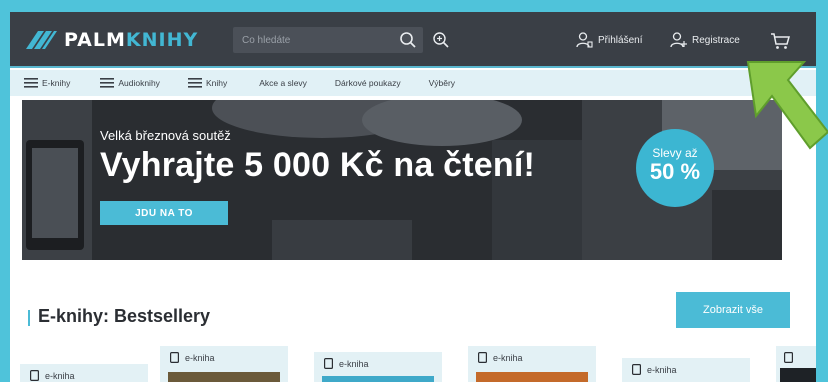 This screenshot has width=828, height=382. Describe the element at coordinates (675, 153) in the screenshot. I see `badge-line1: Slevy až` at that location.